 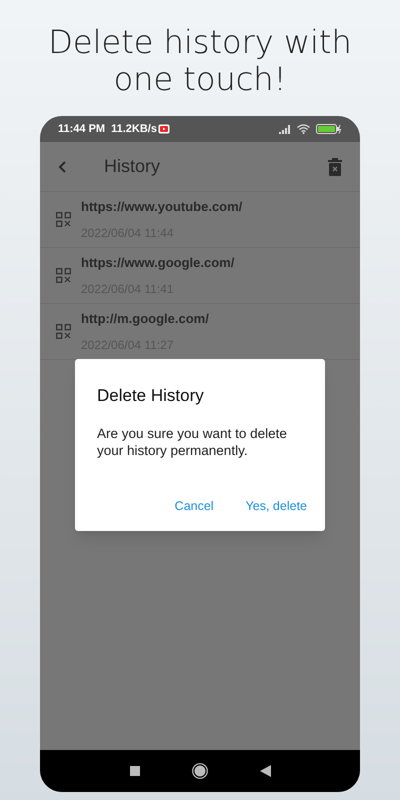 What do you see at coordinates (276, 506) in the screenshot?
I see `dialog-button: Yes, delete` at bounding box center [276, 506].